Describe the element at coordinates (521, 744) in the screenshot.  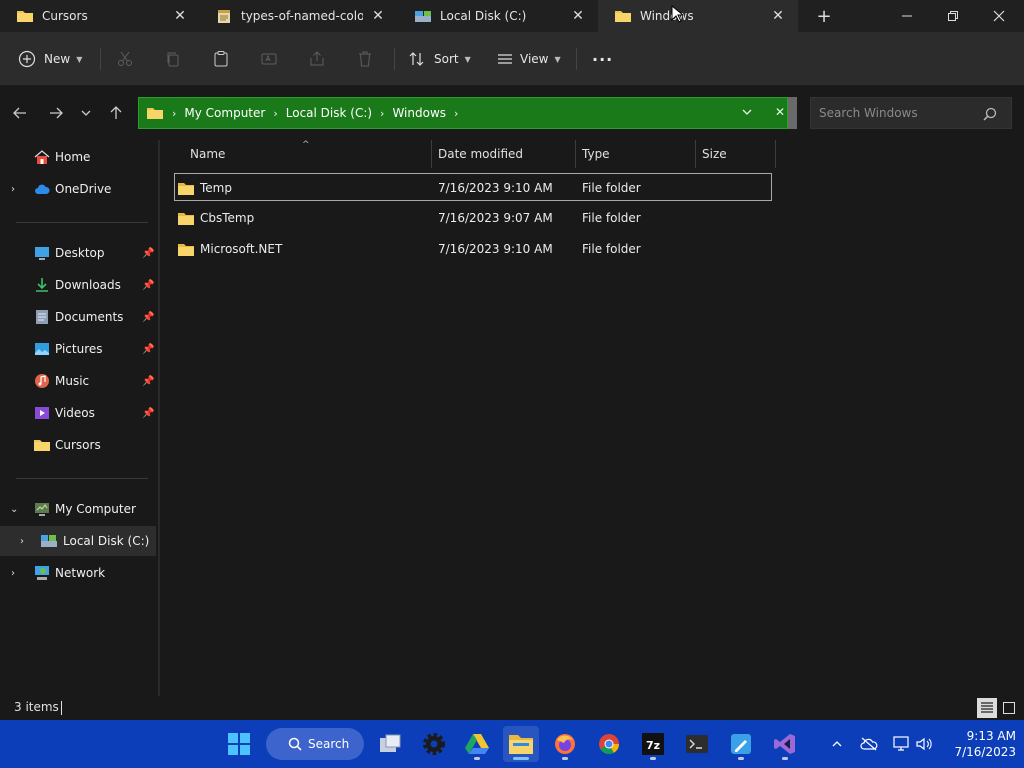
I see `taskbar-file-explorer` at that location.